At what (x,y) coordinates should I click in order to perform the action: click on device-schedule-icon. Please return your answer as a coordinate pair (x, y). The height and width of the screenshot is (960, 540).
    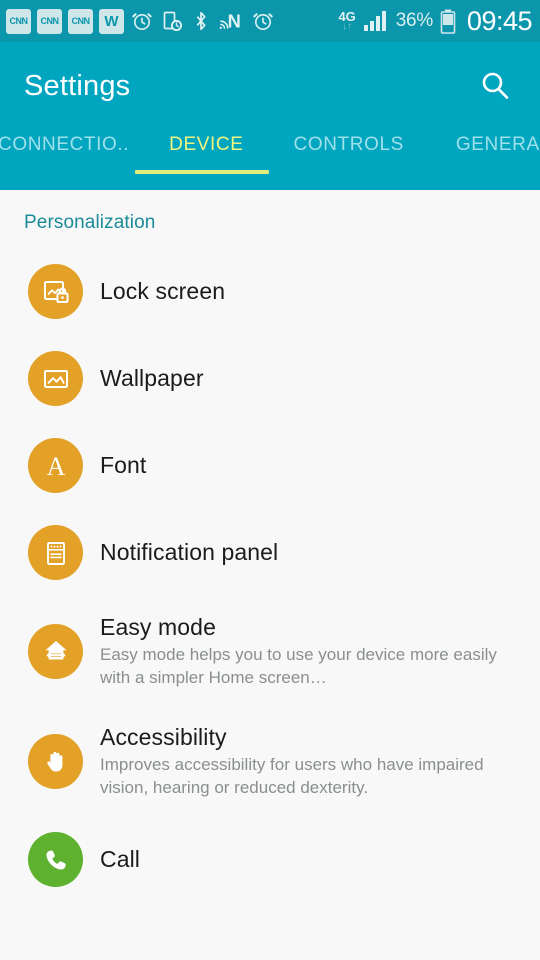
    Looking at the image, I should click on (172, 21).